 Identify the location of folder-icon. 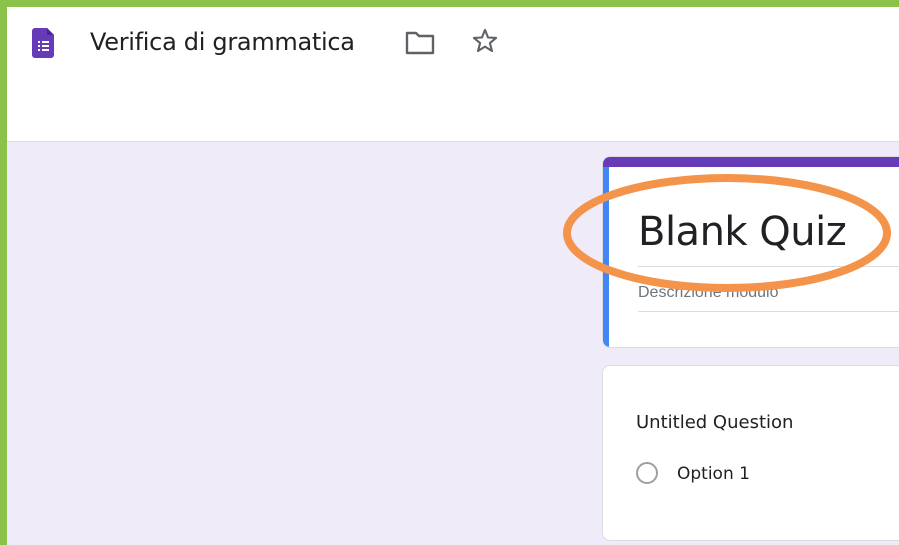
(420, 43).